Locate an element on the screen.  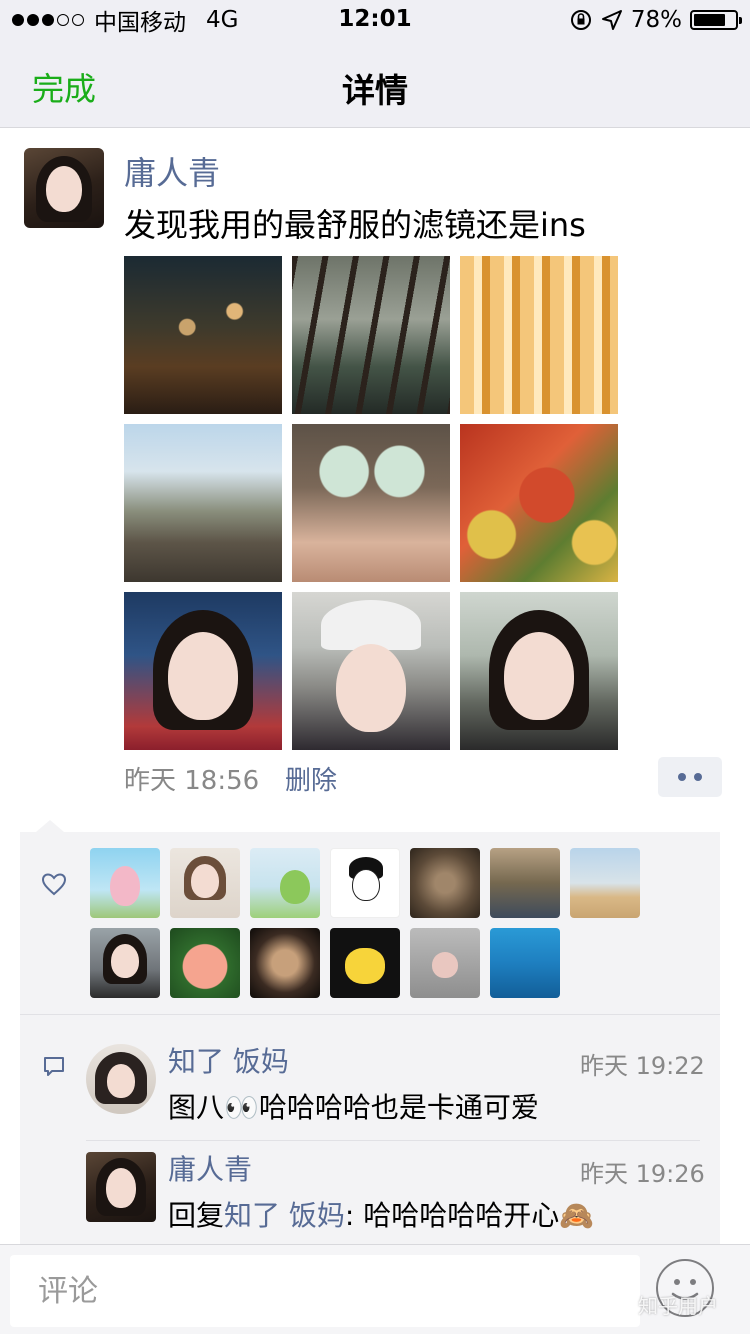
comment-icon is located at coordinates (54, 1066).